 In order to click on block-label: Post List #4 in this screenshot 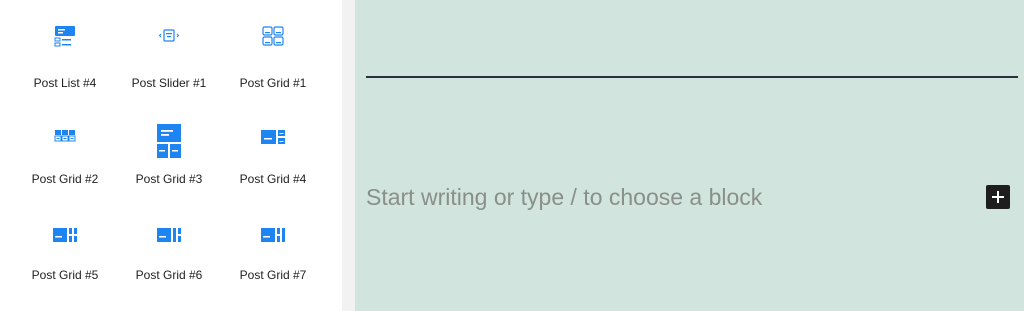, I will do `click(65, 83)`.